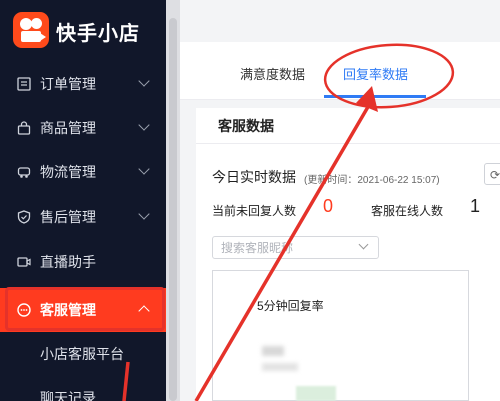 Image resolution: width=500 pixels, height=401 pixels. What do you see at coordinates (98, 34) in the screenshot?
I see `brand-name: 快手小店` at bounding box center [98, 34].